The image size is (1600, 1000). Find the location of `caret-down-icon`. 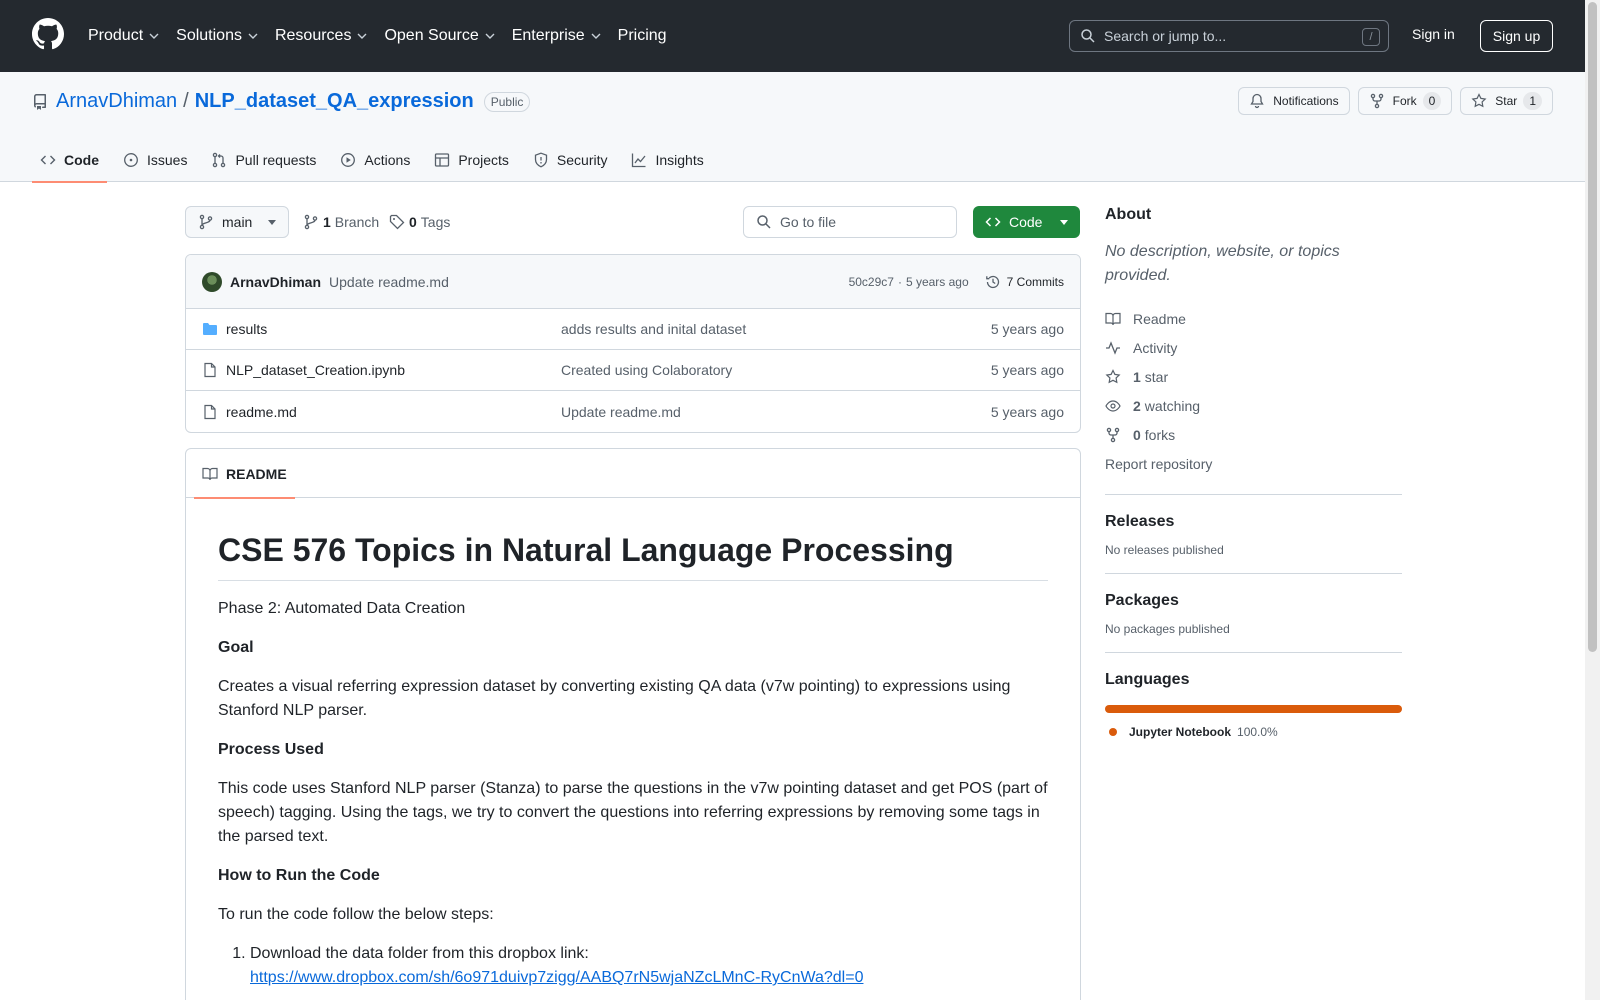

caret-down-icon is located at coordinates (272, 222).